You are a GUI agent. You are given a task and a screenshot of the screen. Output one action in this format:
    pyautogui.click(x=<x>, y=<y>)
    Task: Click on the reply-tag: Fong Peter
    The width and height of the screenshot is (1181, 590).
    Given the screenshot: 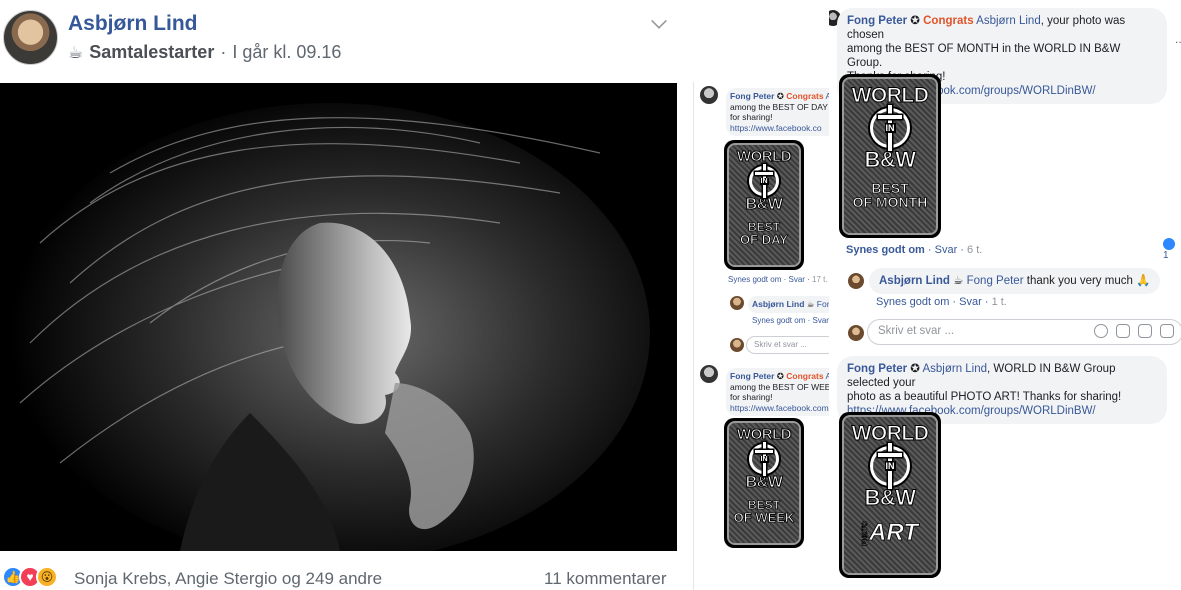 What is the action you would take?
    pyautogui.click(x=995, y=281)
    